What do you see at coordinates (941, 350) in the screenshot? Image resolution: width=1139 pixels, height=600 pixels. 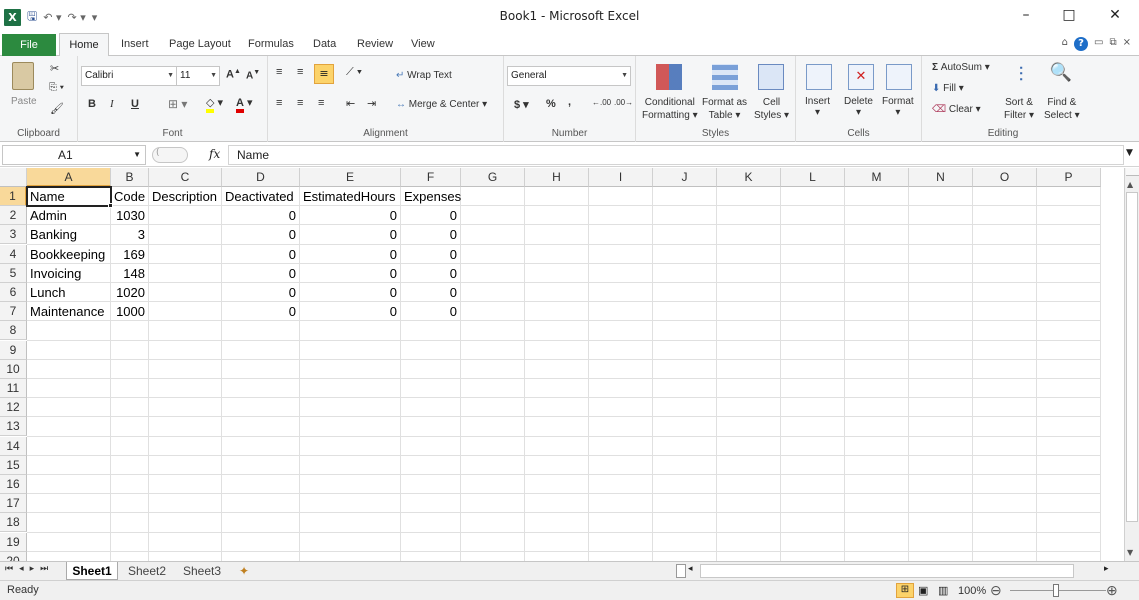 I see `cell-n9` at bounding box center [941, 350].